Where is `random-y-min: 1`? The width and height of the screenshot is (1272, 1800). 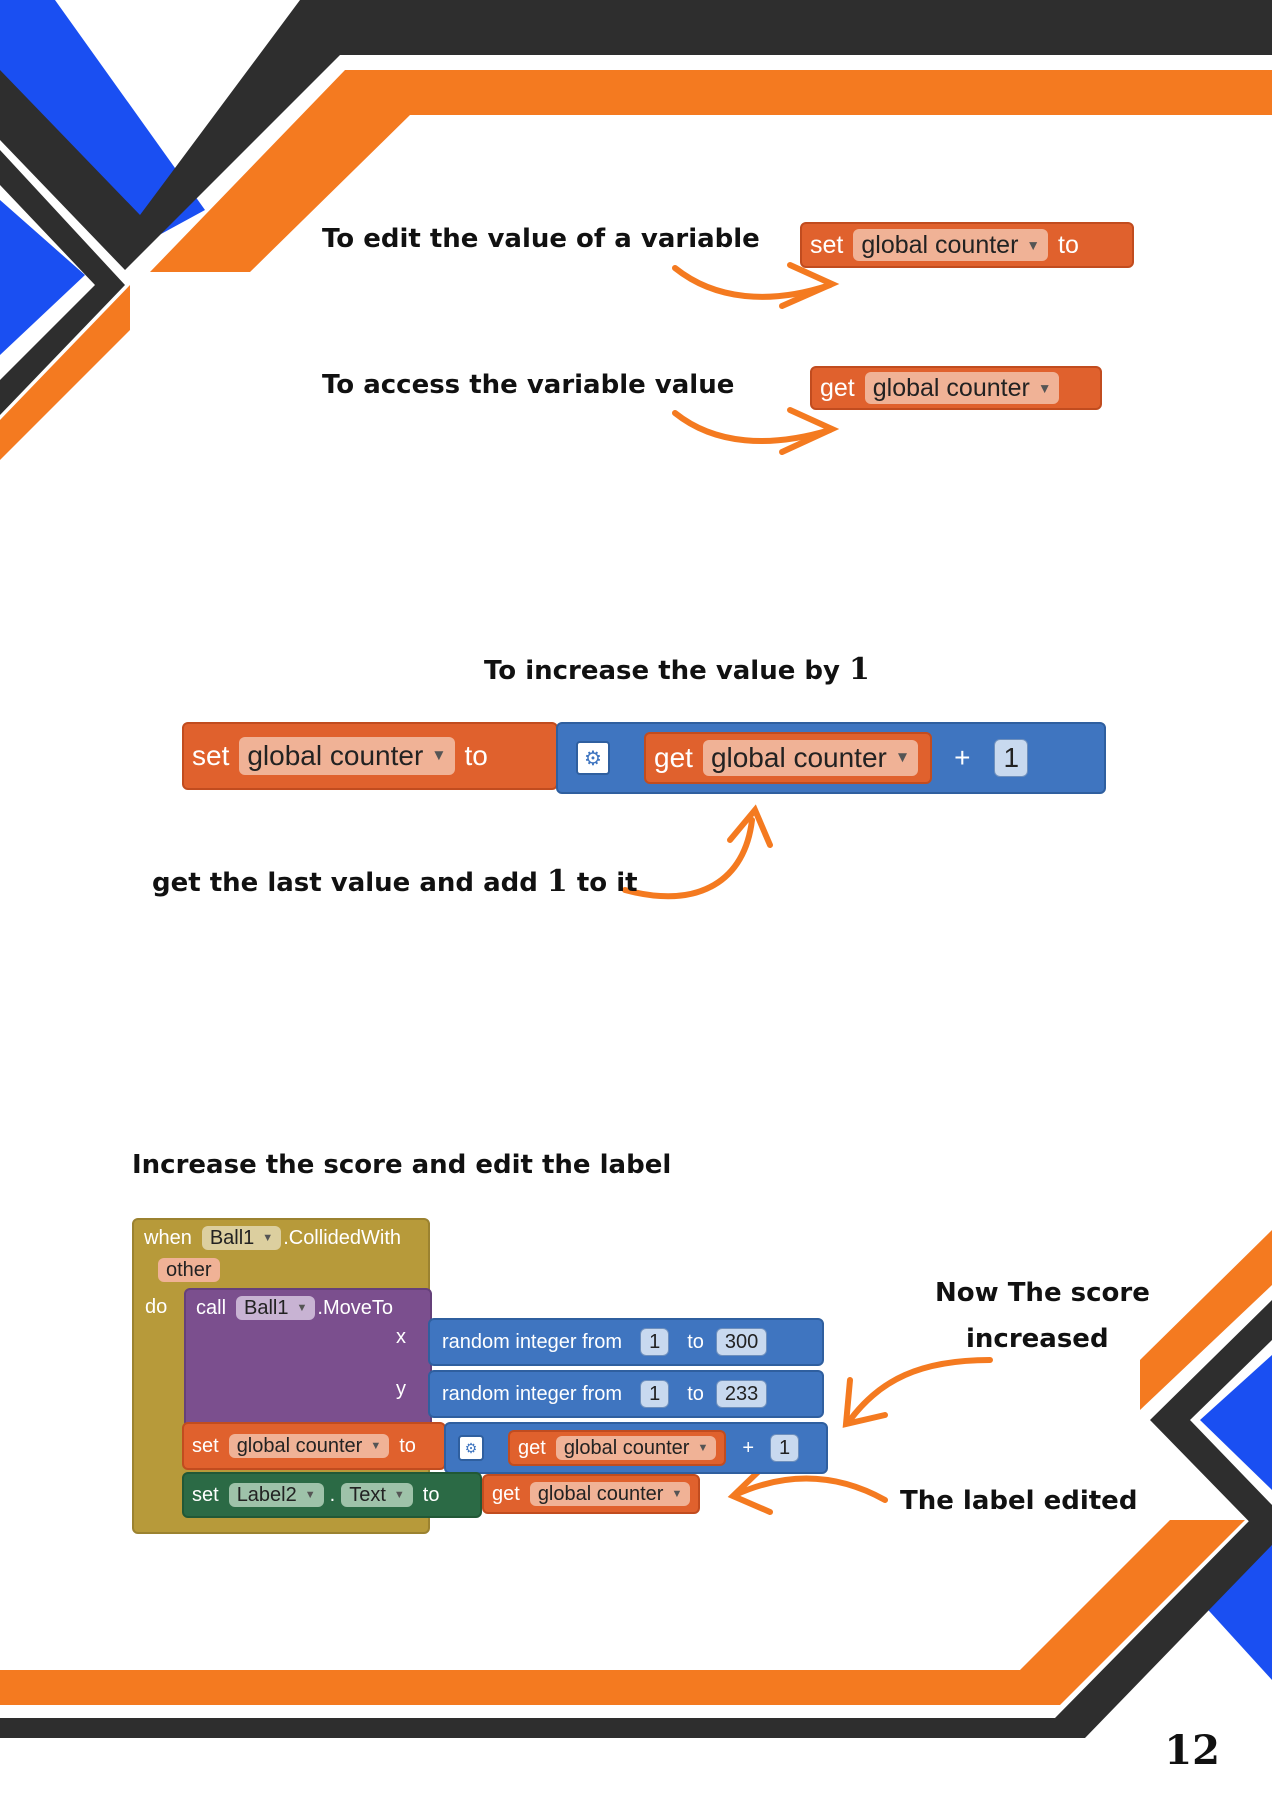
random-y-min: 1 is located at coordinates (655, 1394).